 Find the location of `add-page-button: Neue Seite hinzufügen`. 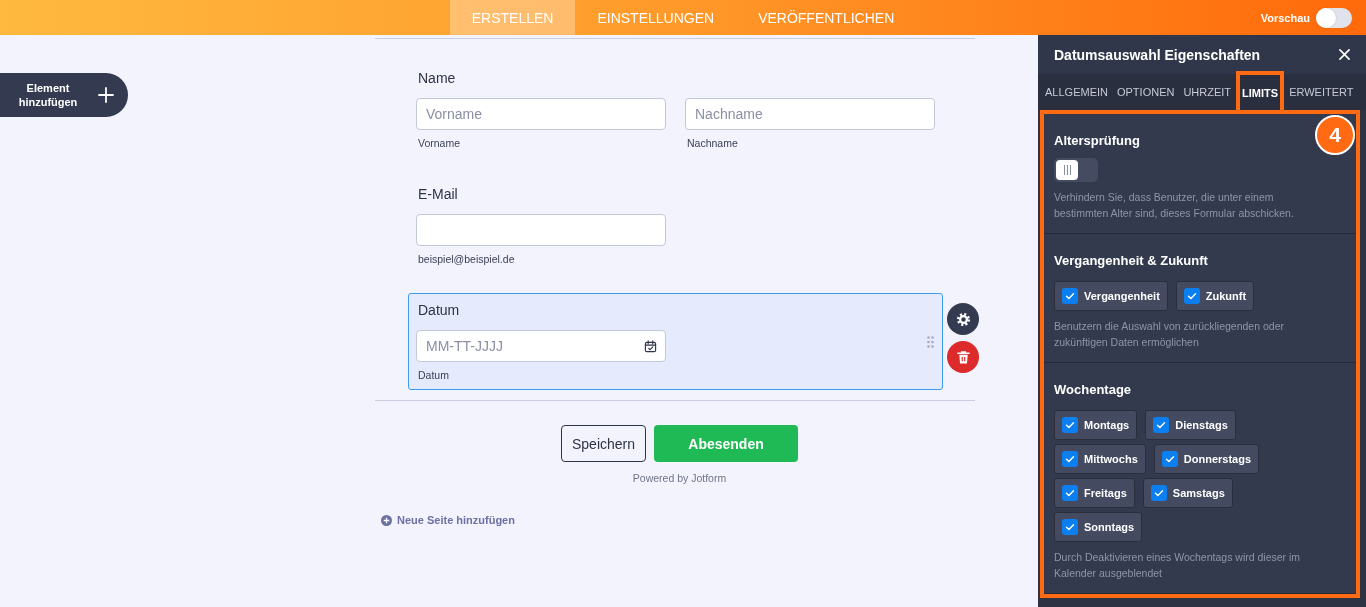

add-page-button: Neue Seite hinzufügen is located at coordinates (448, 520).